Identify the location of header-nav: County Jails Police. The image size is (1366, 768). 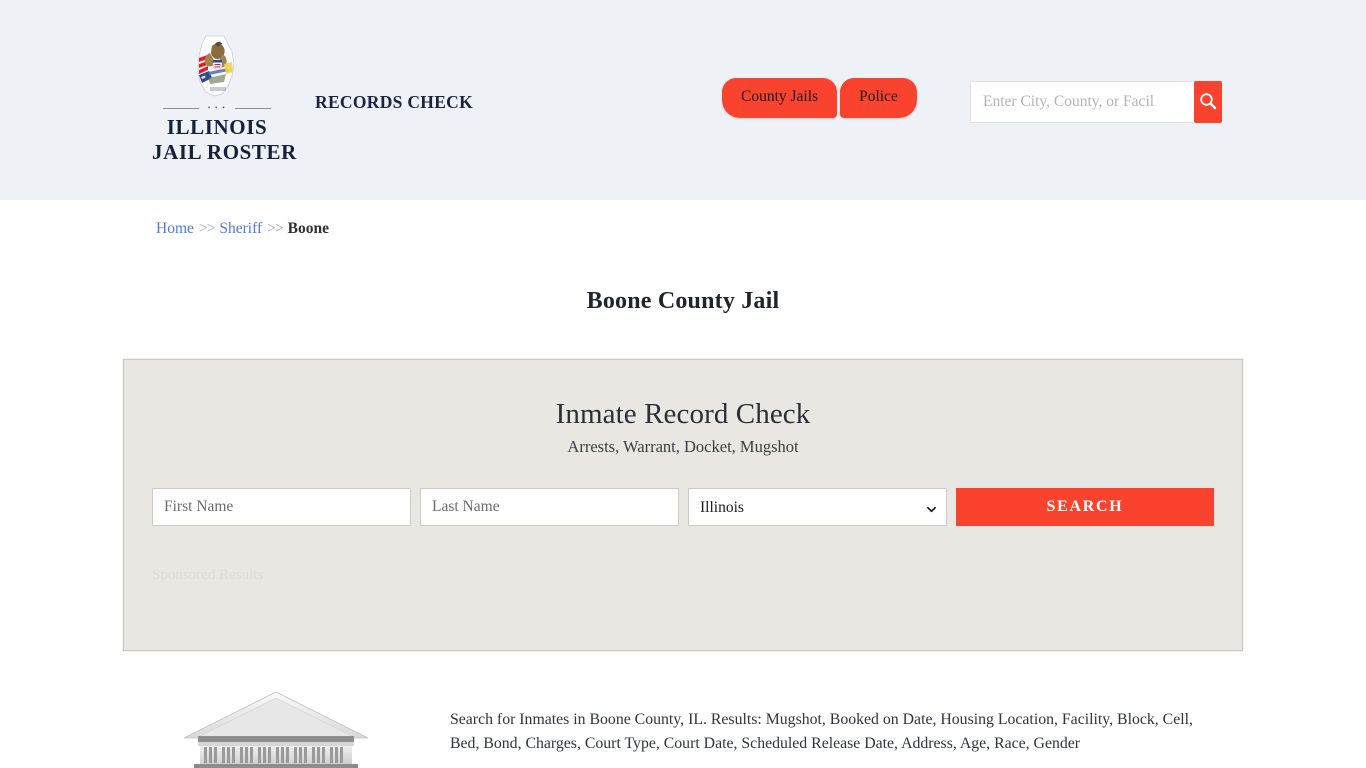
(819, 98).